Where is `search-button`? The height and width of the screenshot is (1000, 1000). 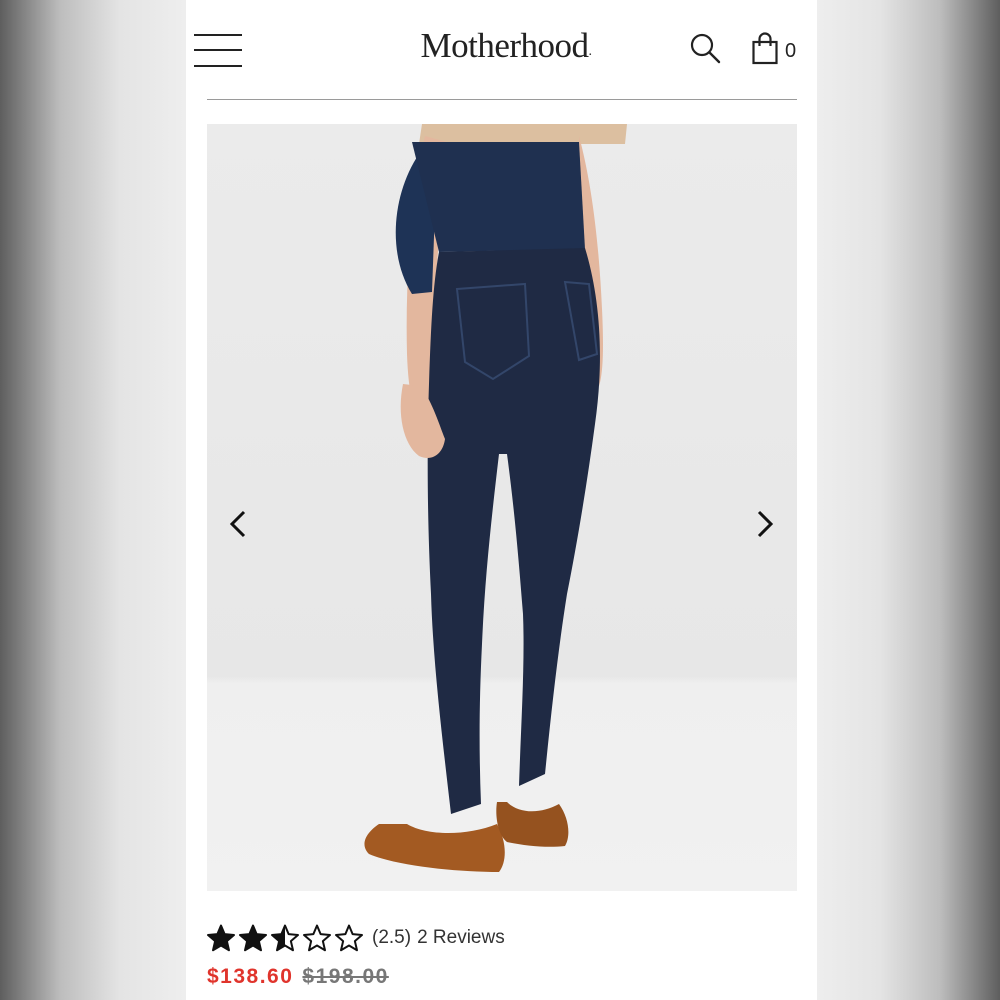
search-button is located at coordinates (706, 49).